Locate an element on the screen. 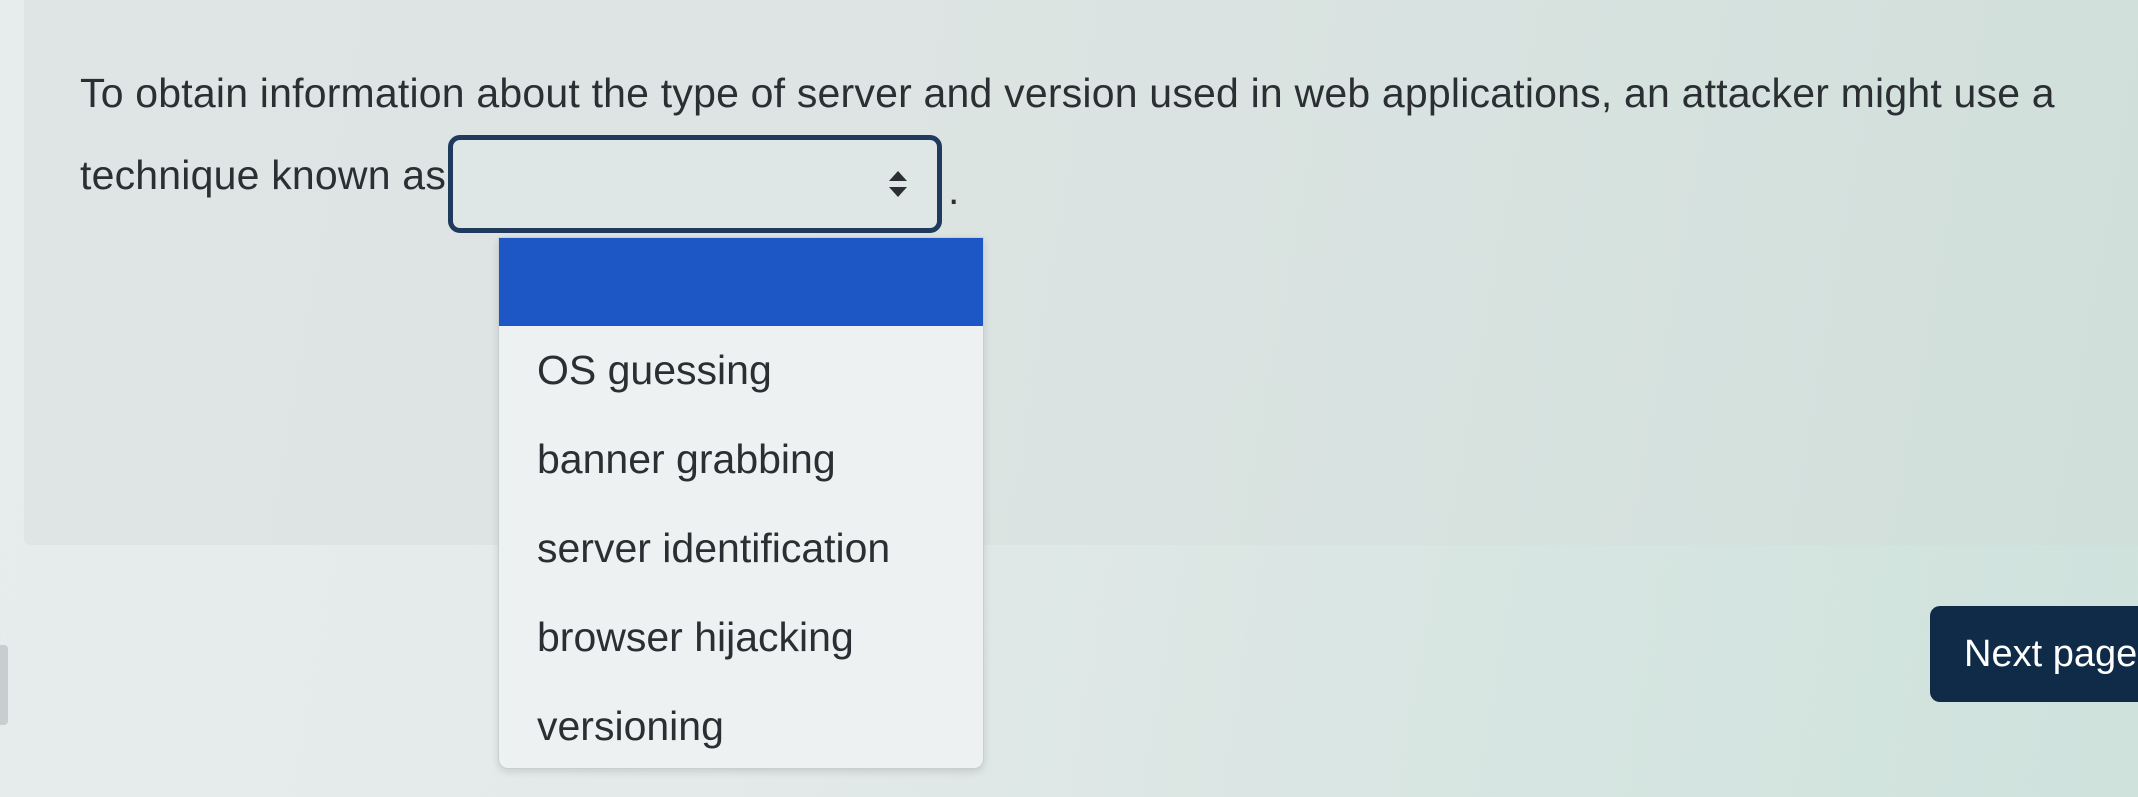  dropdown-option-os-guessing: OS guessing is located at coordinates (741, 370).